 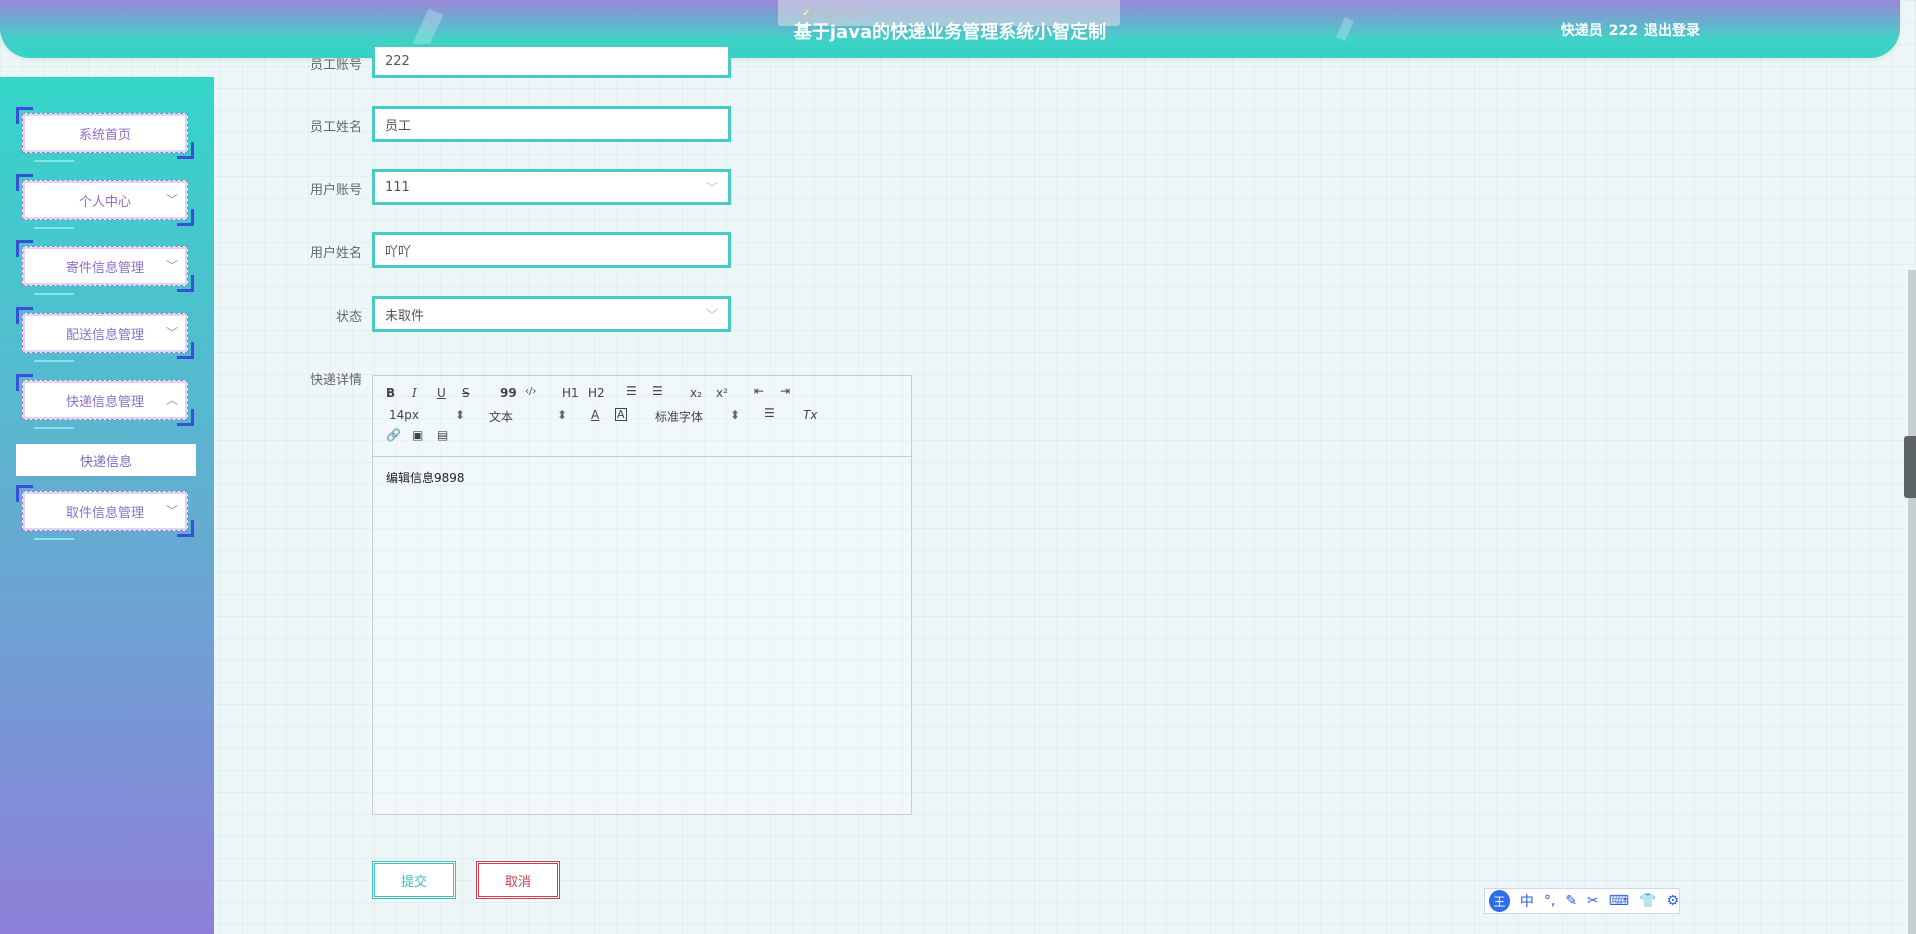 I want to click on sidebar-item-delivery: 配送信息管理 ﹀, so click(x=105, y=334).